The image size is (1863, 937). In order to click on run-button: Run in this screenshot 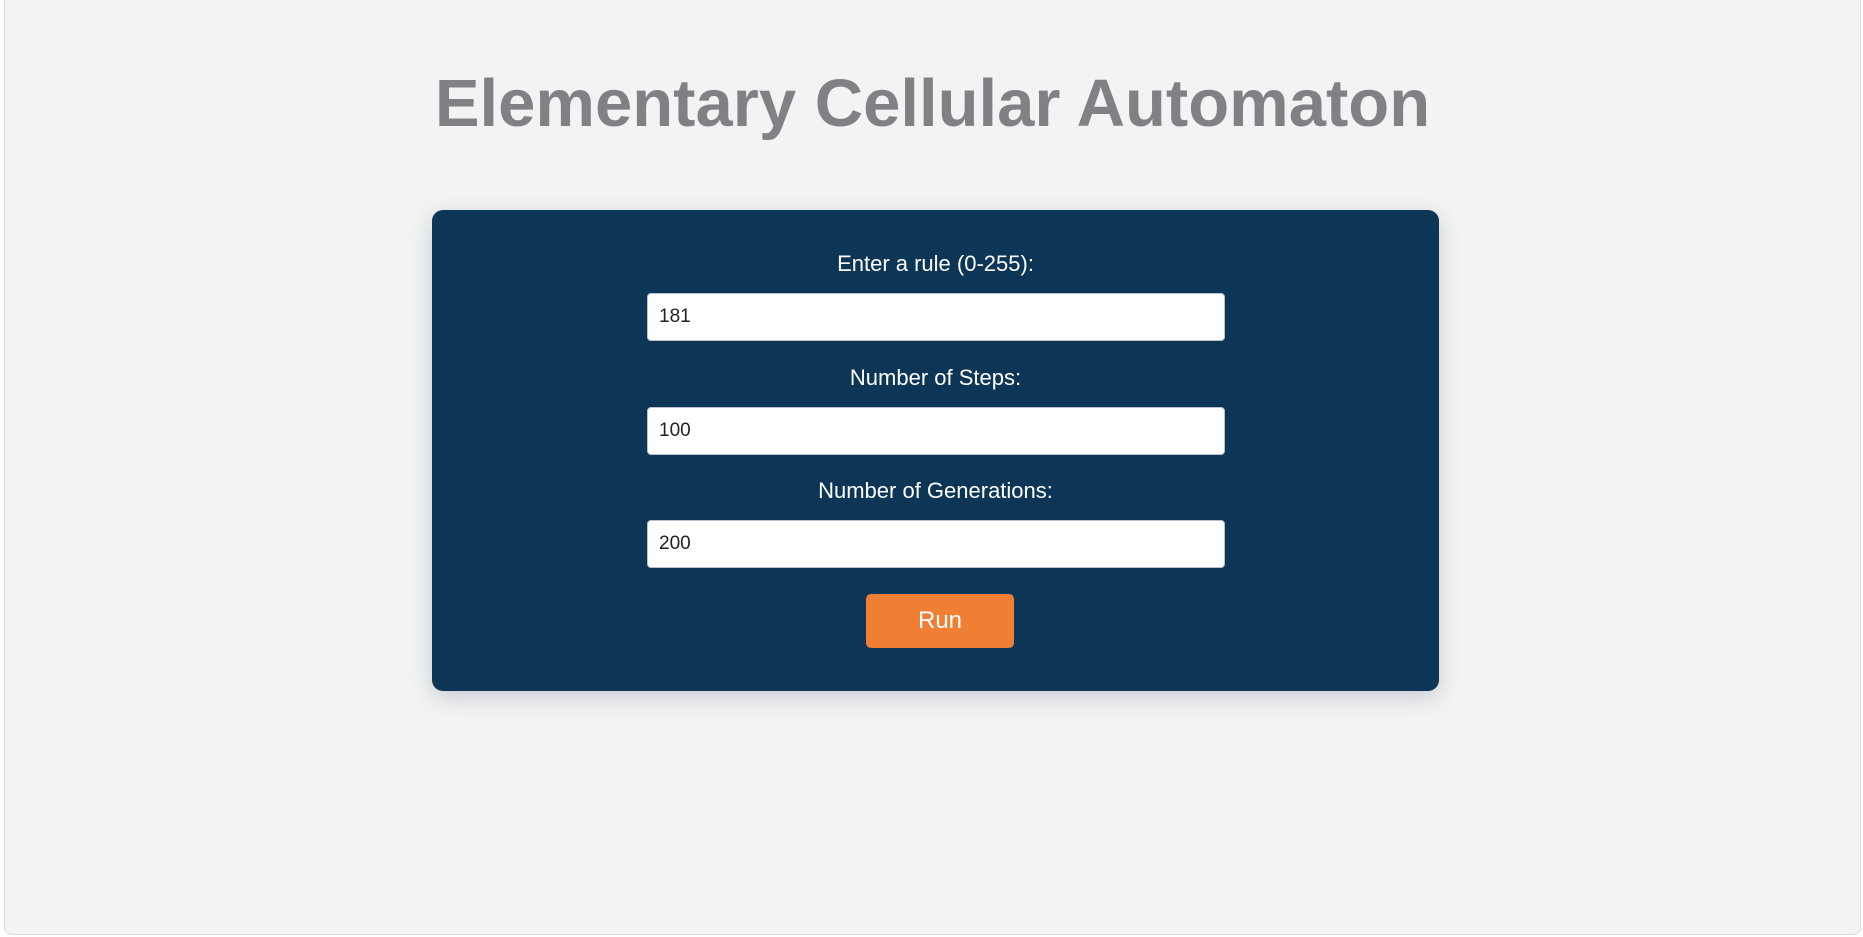, I will do `click(940, 621)`.